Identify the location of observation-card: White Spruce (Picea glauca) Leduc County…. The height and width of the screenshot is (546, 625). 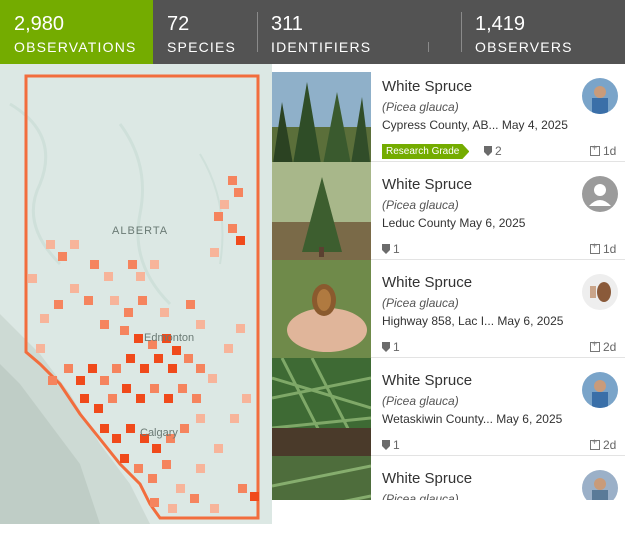
(448, 211).